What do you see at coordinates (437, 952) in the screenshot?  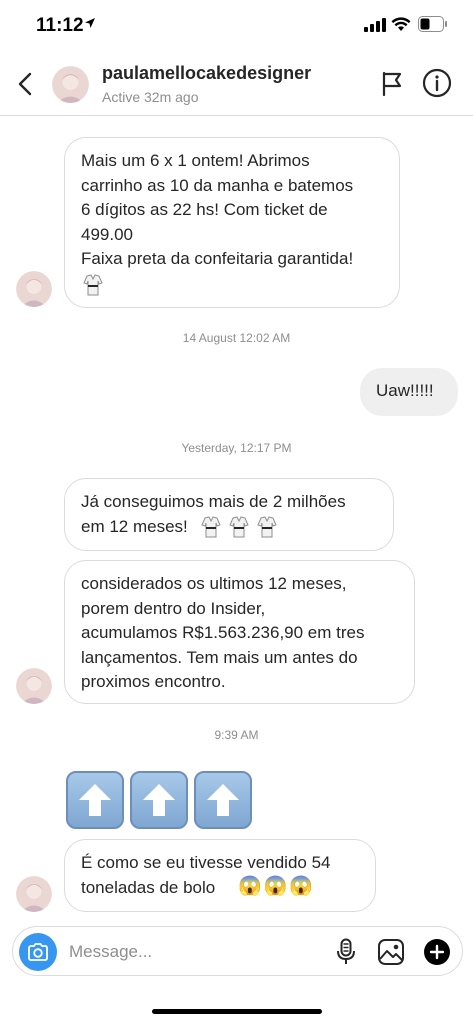 I see `add-content-icon` at bounding box center [437, 952].